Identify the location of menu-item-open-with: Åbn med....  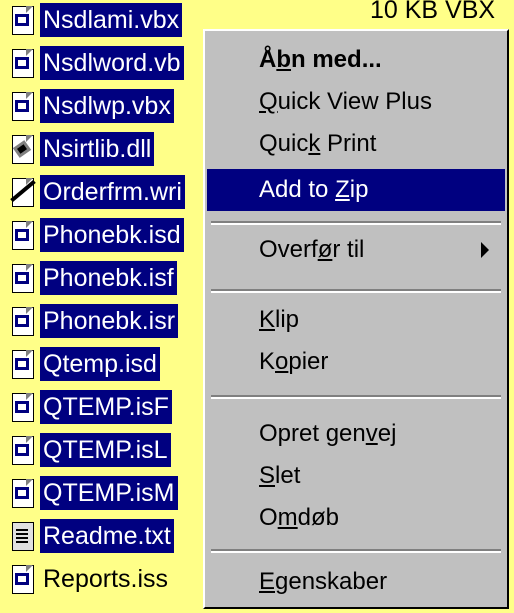
(356, 60).